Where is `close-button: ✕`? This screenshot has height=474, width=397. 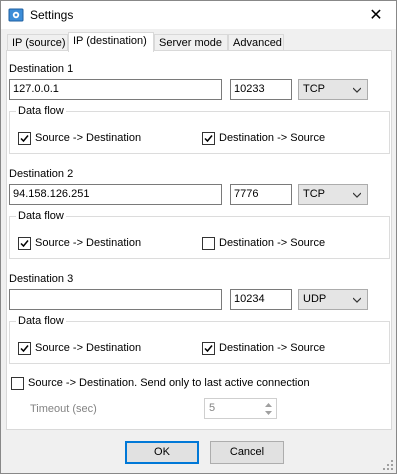
close-button: ✕ is located at coordinates (376, 15).